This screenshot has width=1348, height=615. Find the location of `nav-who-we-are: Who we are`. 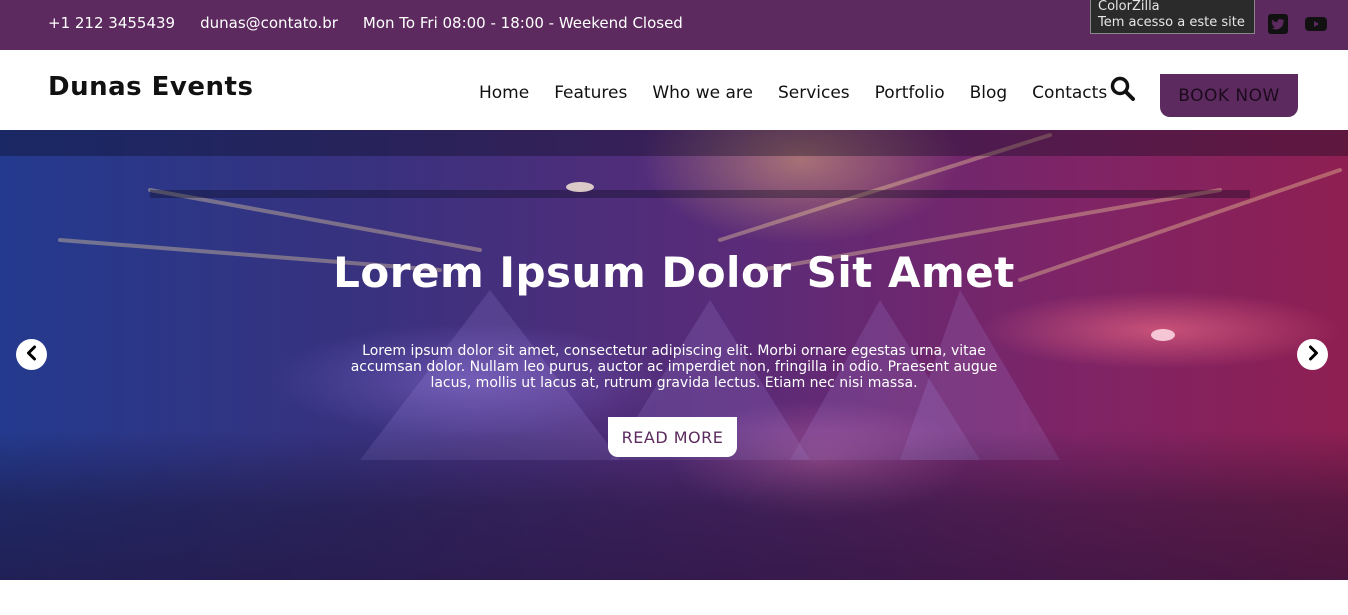

nav-who-we-are: Who we are is located at coordinates (702, 93).